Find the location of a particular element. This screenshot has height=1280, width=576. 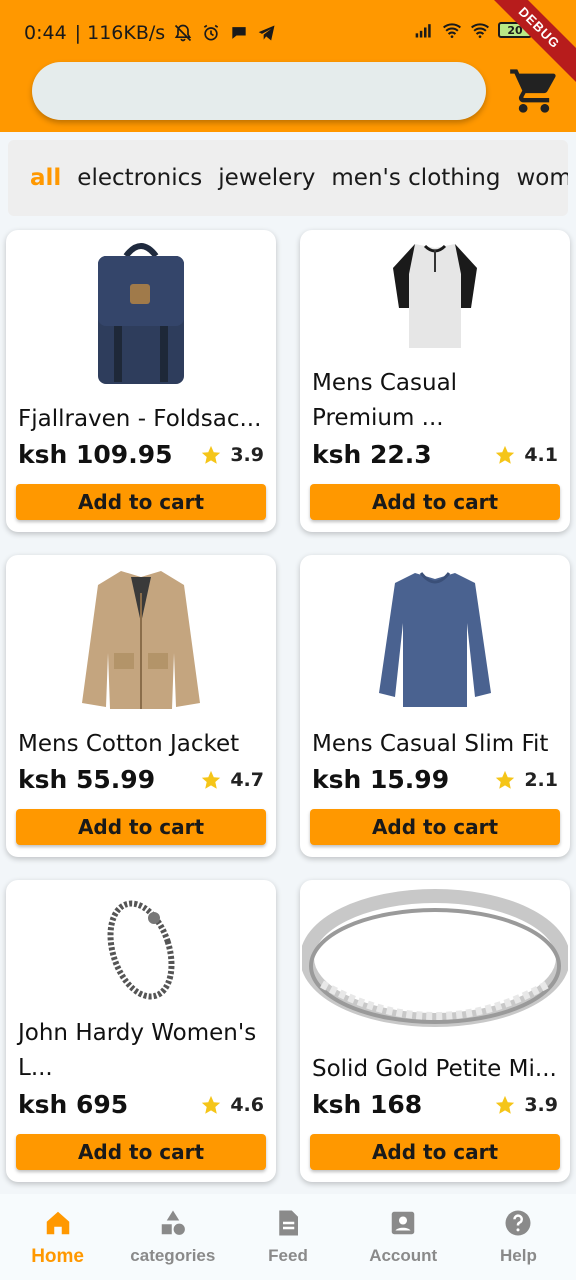

app-header: 0:44 | 116KB/s 20 DEBUG is located at coordinates (288, 66).